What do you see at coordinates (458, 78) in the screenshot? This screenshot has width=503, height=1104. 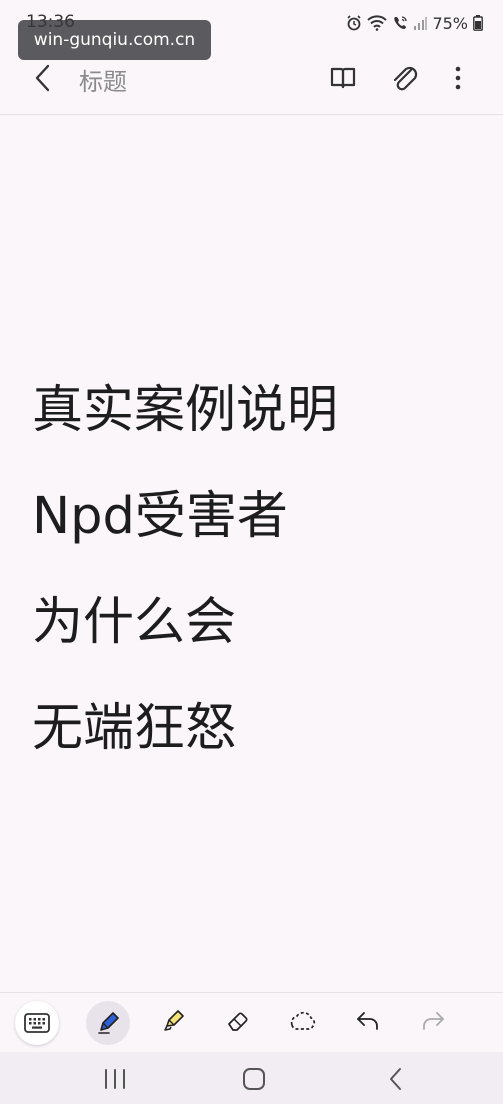 I see `more-options-icon` at bounding box center [458, 78].